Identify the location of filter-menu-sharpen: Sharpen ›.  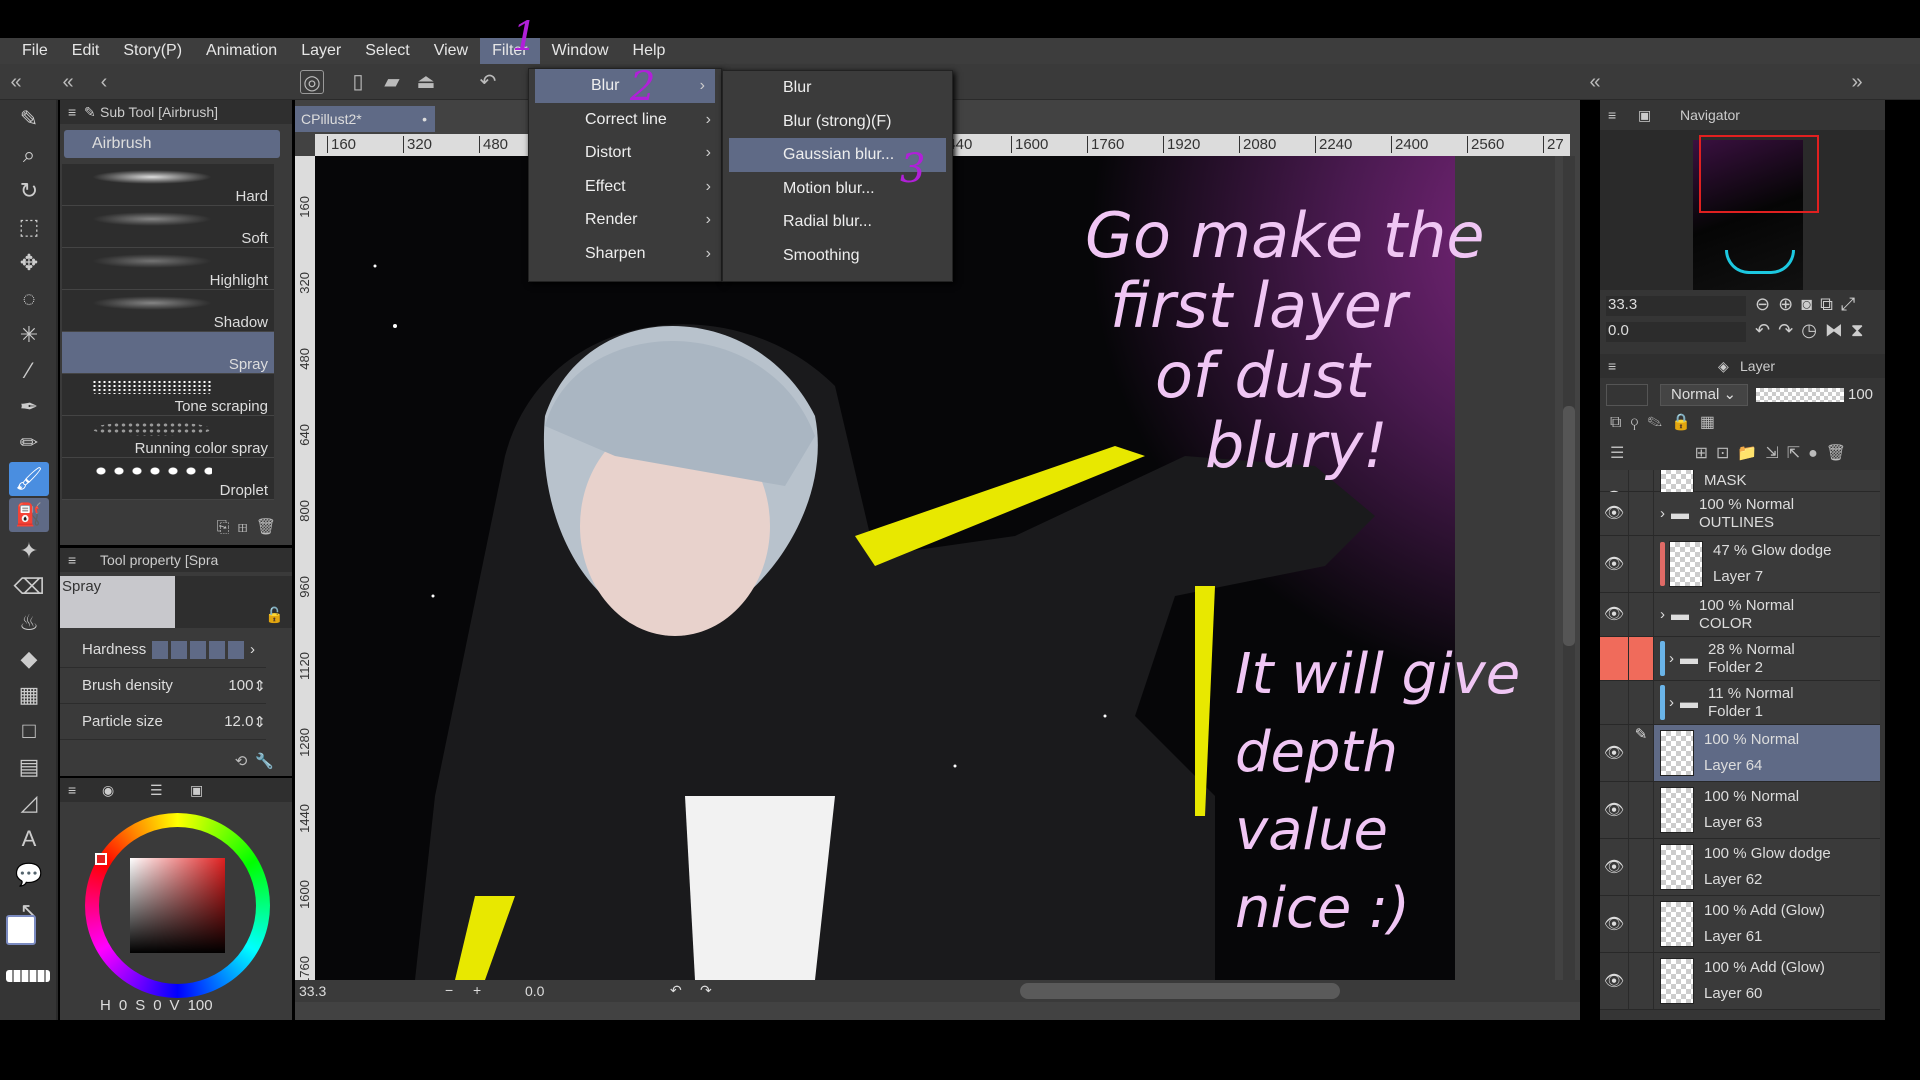
(625, 254).